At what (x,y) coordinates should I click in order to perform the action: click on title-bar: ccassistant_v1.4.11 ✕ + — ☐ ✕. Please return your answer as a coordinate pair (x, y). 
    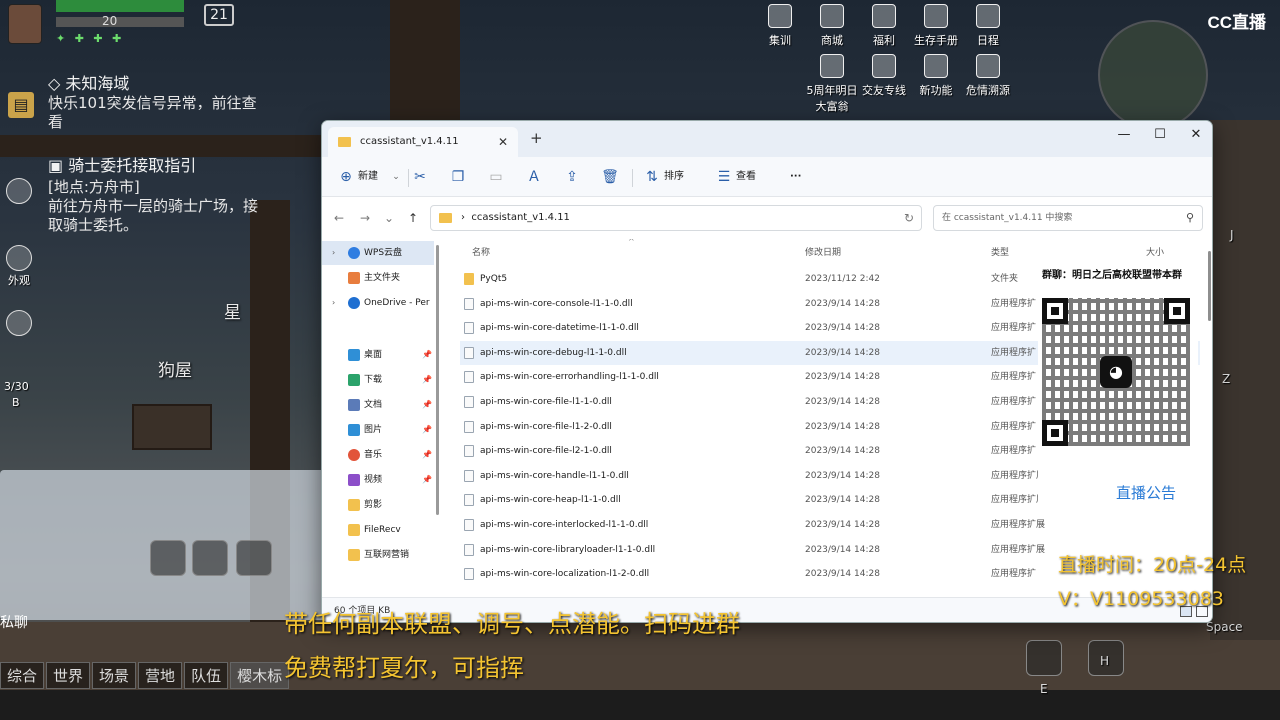
    Looking at the image, I should click on (767, 139).